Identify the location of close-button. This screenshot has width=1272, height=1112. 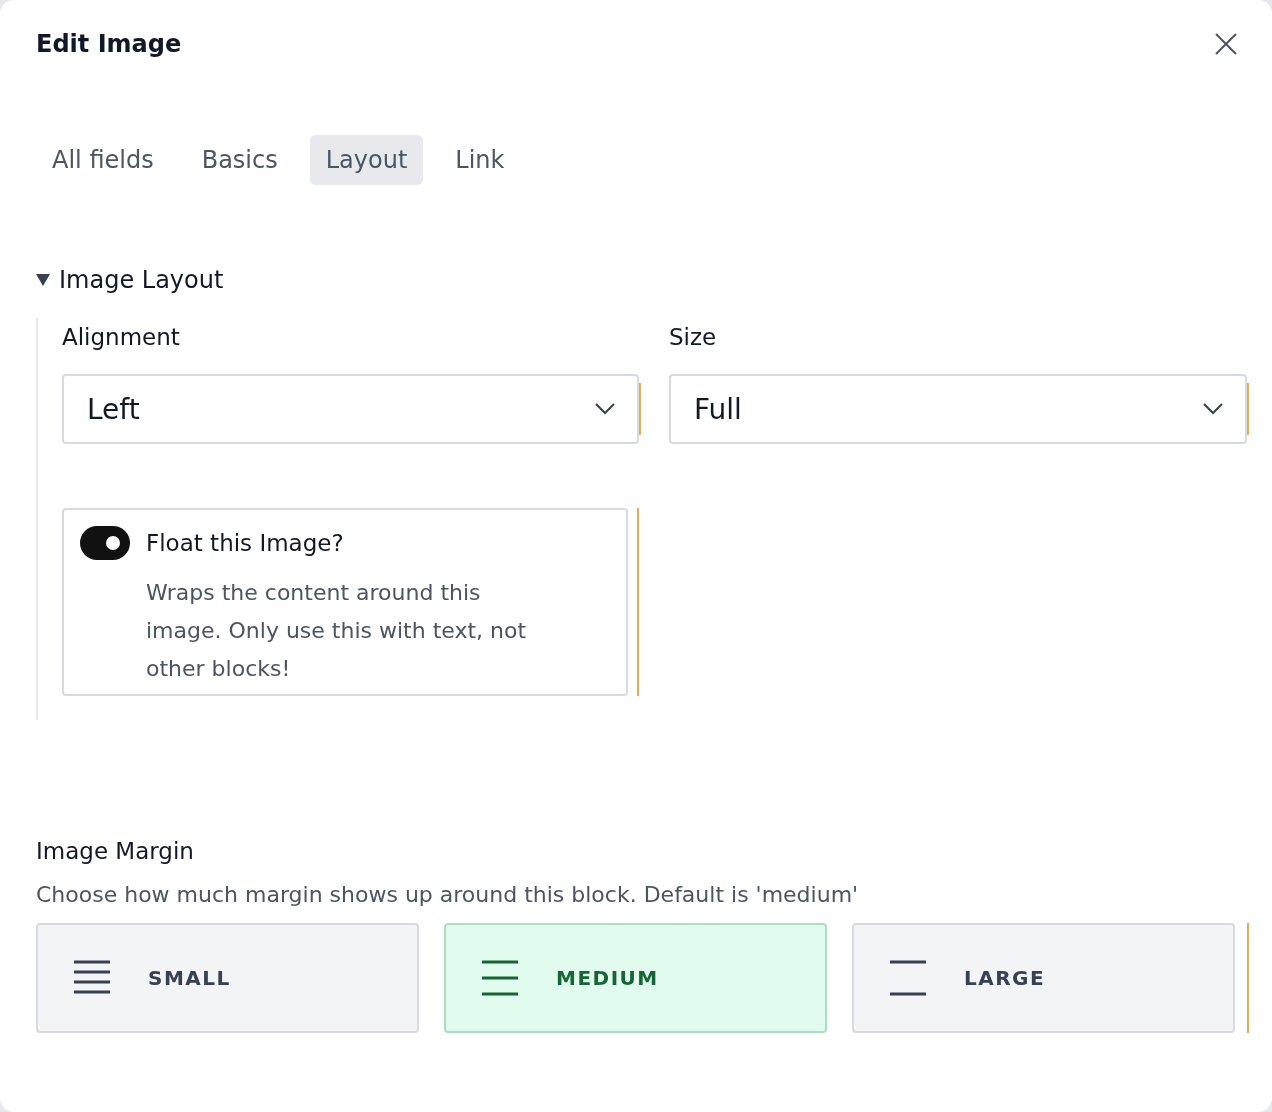
(1226, 44).